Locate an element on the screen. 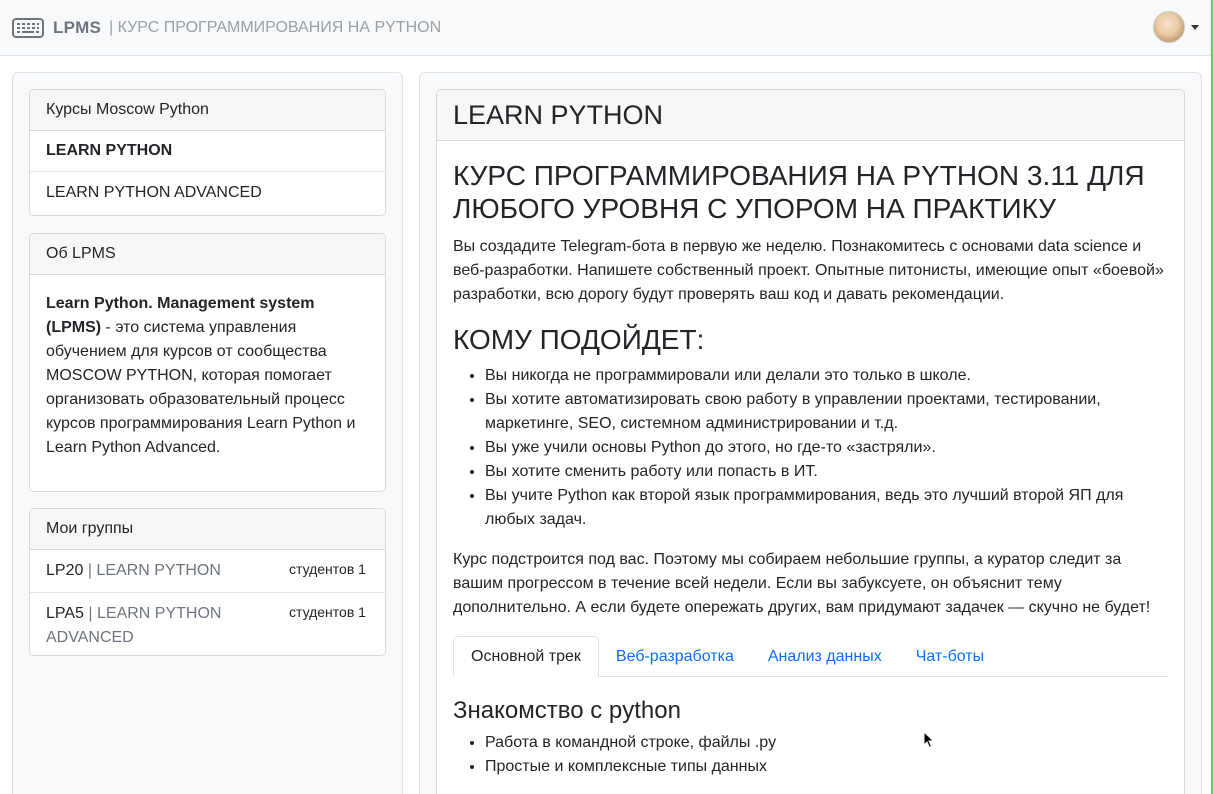  list-item: Работа в командной строке, файлы .py is located at coordinates (826, 743).